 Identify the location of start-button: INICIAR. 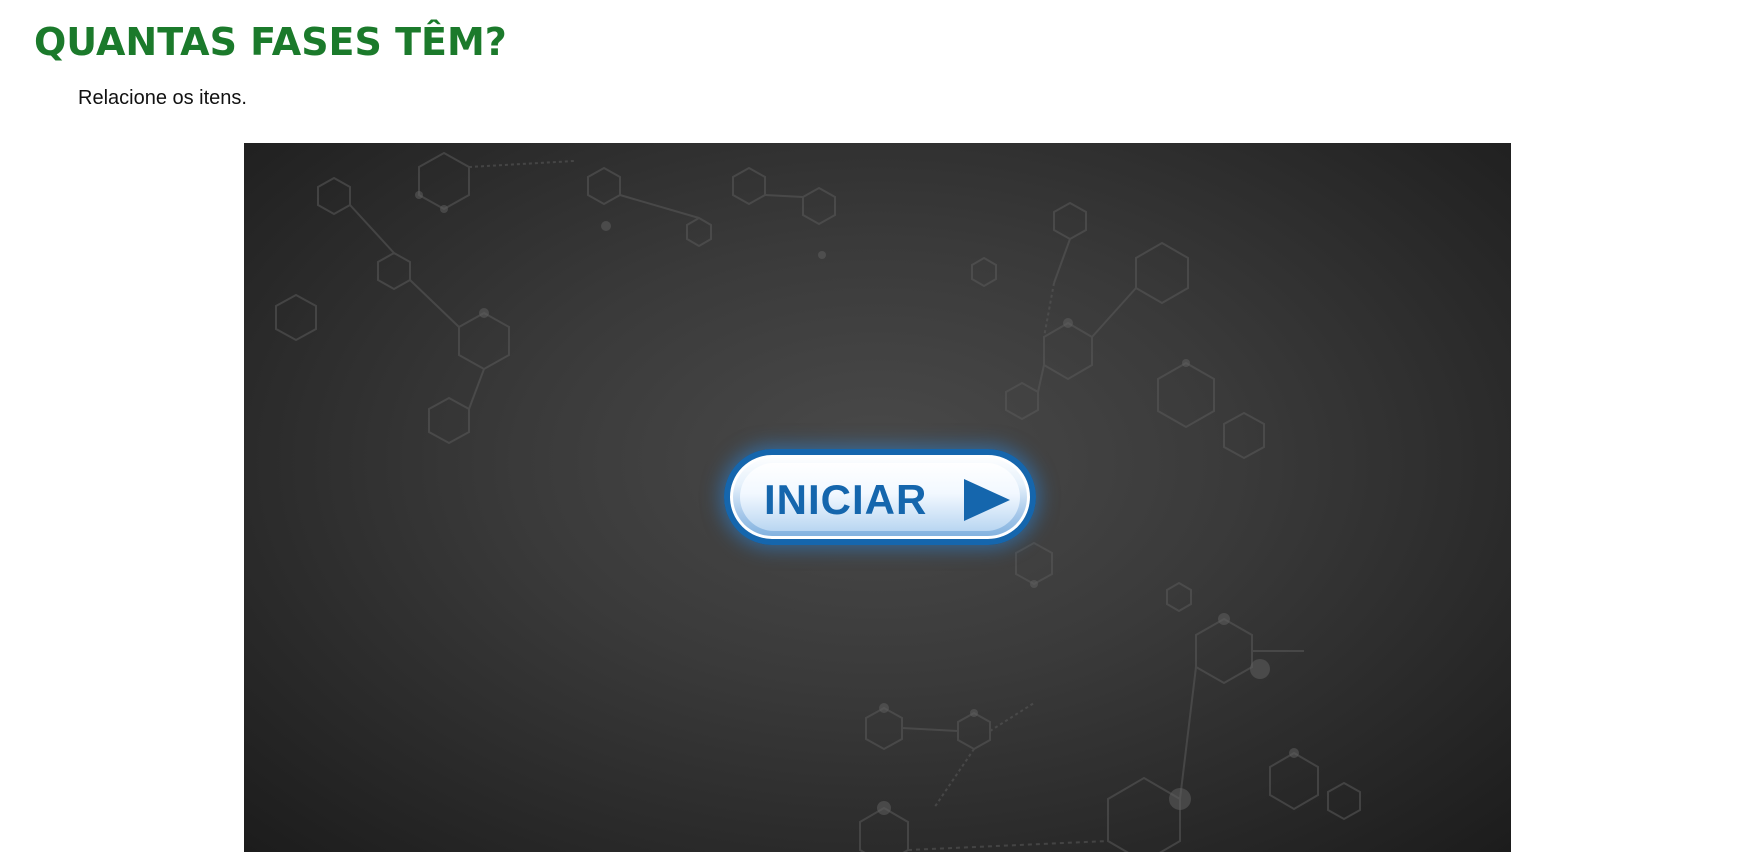
(880, 497).